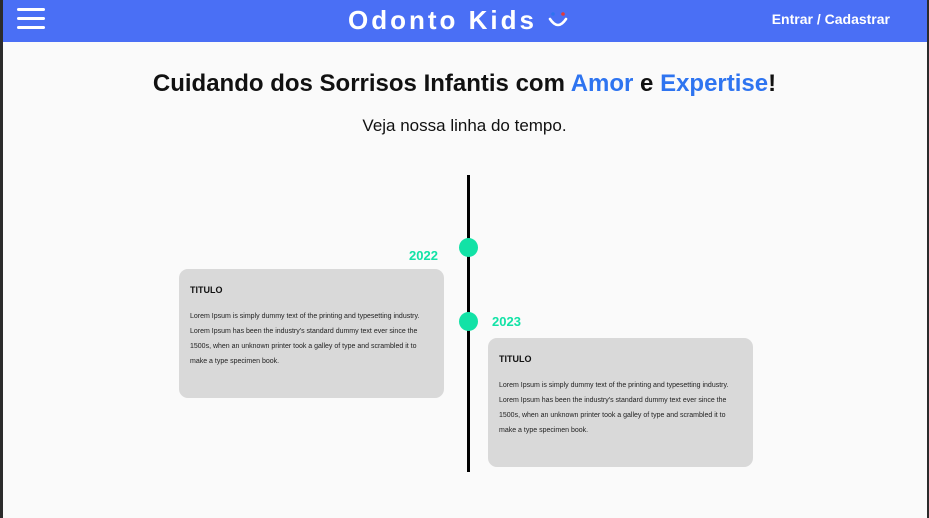 The image size is (929, 518). What do you see at coordinates (506, 321) in the screenshot?
I see `timeline-year-2023: 2023` at bounding box center [506, 321].